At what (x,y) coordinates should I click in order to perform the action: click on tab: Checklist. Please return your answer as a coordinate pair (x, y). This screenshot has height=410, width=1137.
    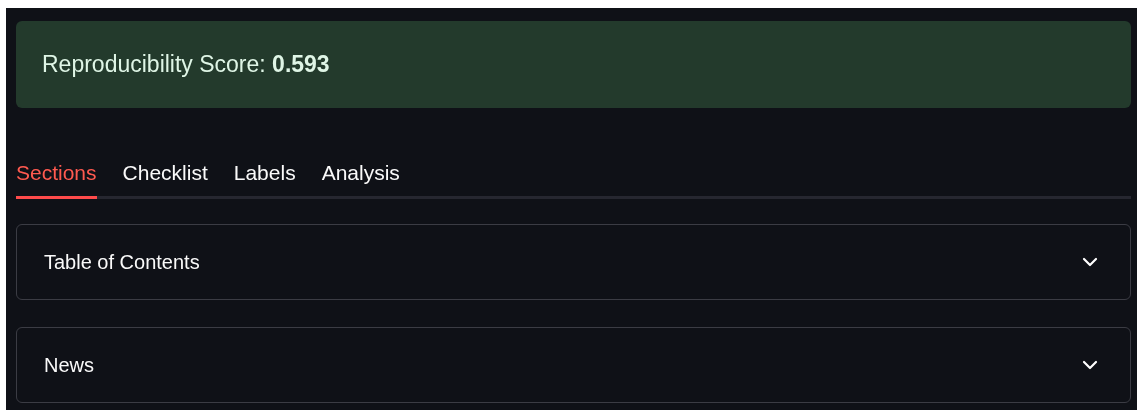
    Looking at the image, I should click on (165, 173).